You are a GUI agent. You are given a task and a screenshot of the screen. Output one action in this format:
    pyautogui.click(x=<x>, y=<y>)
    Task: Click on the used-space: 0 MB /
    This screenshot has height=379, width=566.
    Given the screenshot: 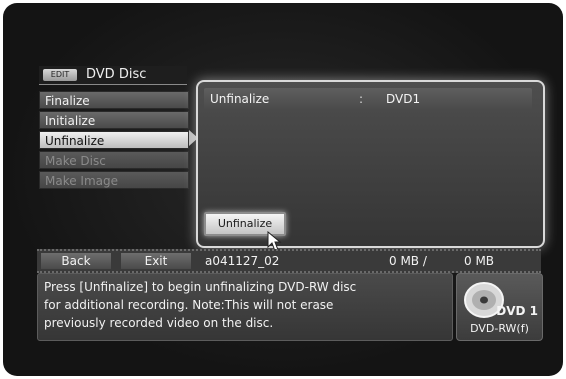 What is the action you would take?
    pyautogui.click(x=408, y=261)
    